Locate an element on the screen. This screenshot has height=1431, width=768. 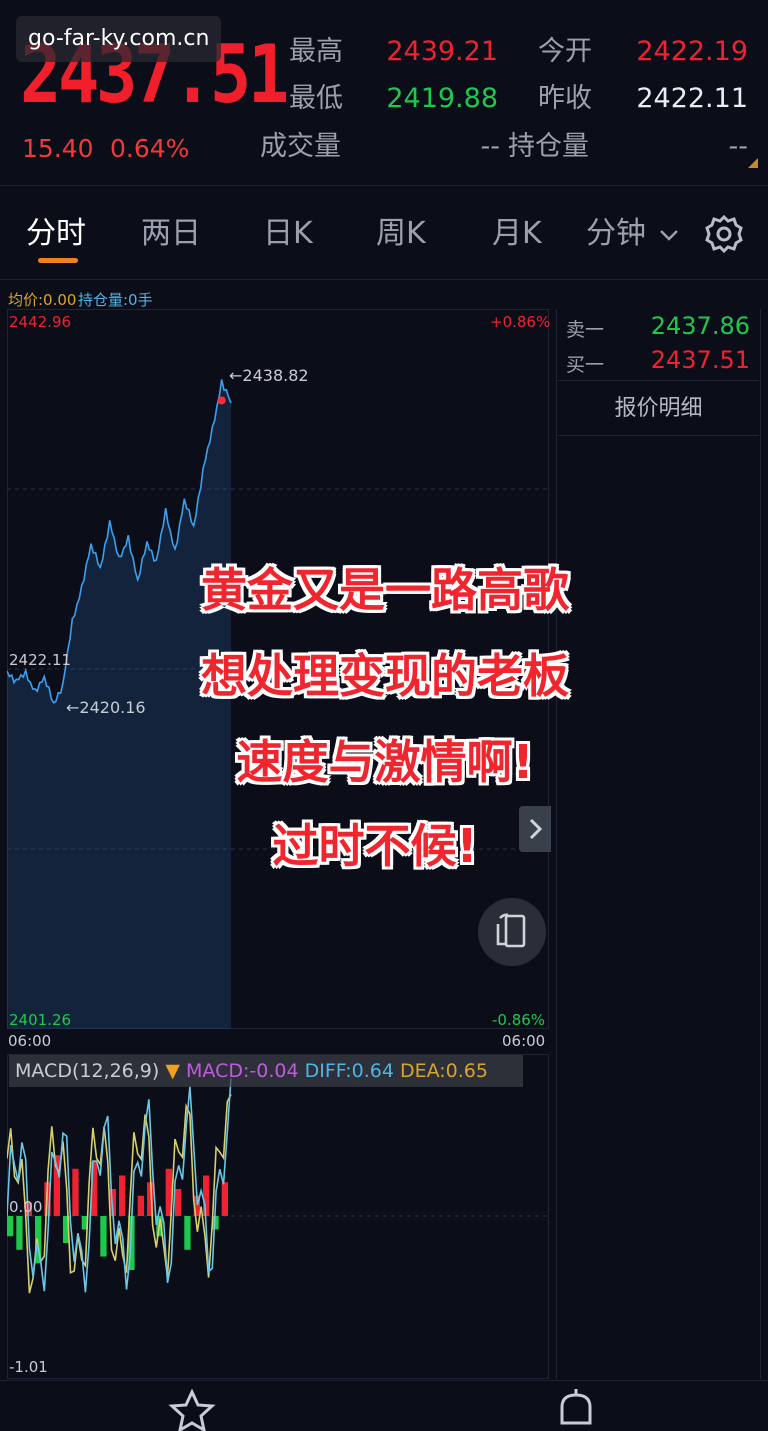
tab-two-day: 两日 is located at coordinates (171, 234).